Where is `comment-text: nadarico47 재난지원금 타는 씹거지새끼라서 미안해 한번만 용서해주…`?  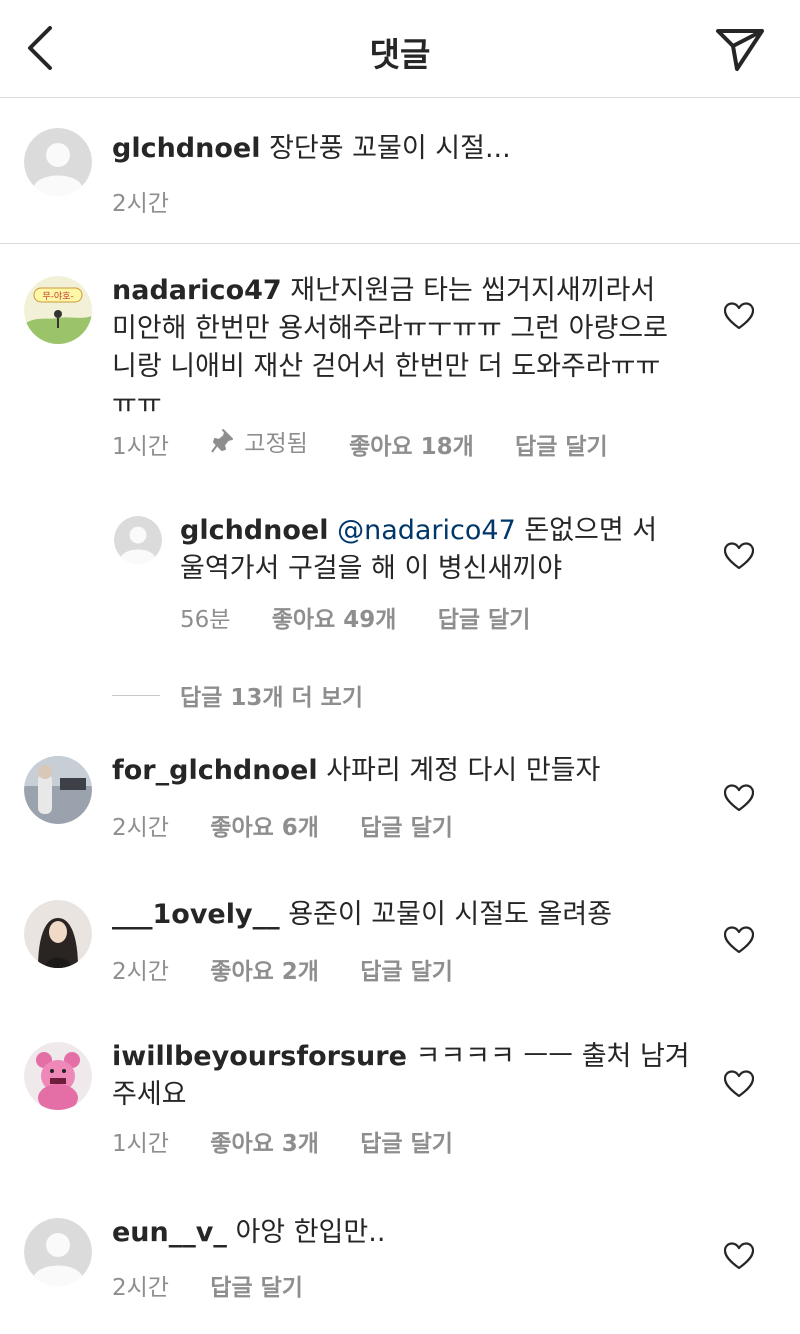 comment-text: nadarico47 재난지원금 타는 씹거지새끼라서 미안해 한번만 용서해주… is located at coordinates (392, 348).